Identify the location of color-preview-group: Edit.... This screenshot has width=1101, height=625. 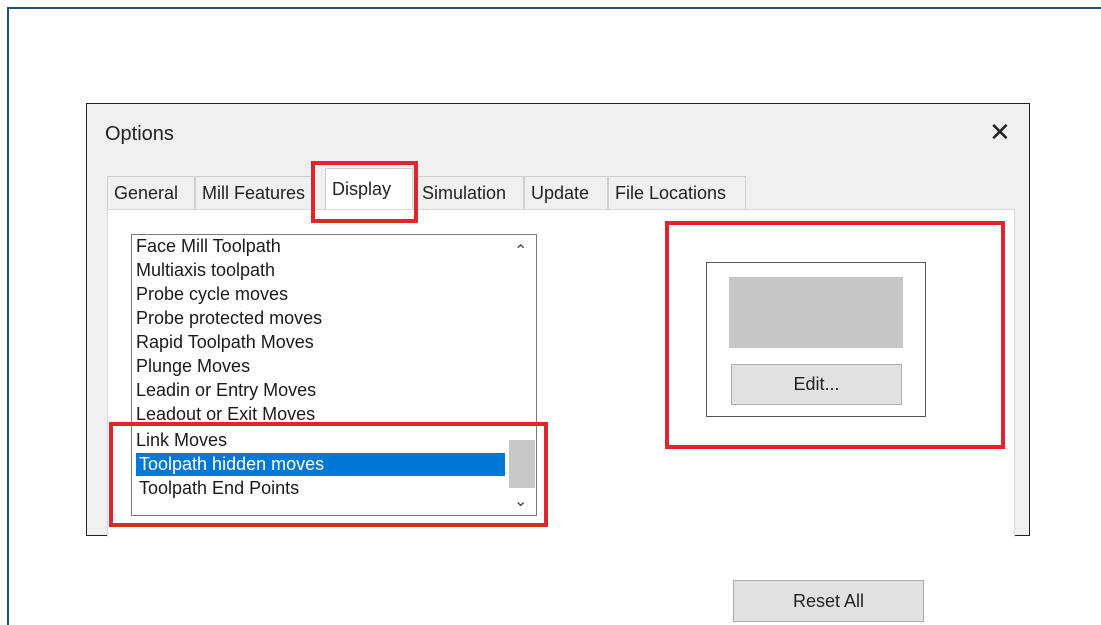
(816, 339).